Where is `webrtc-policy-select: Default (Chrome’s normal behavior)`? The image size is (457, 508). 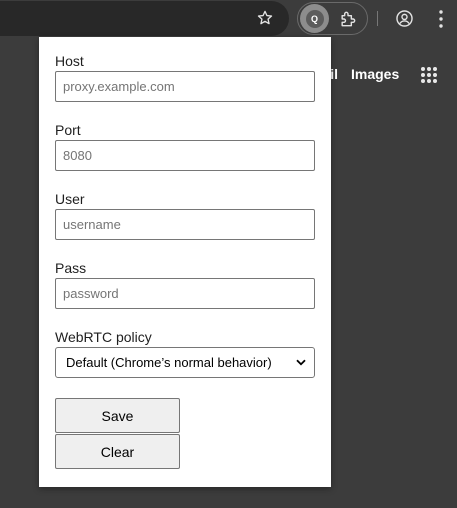 webrtc-policy-select: Default (Chrome’s normal behavior) is located at coordinates (185, 362).